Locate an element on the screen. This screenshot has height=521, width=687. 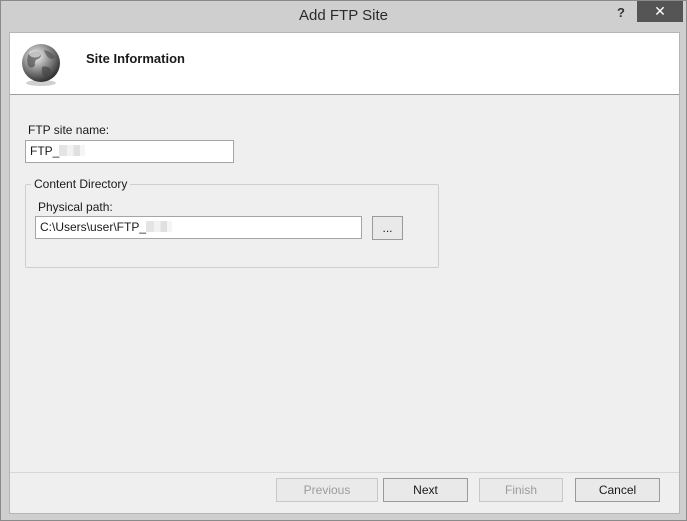
previous-button: Previous is located at coordinates (327, 490).